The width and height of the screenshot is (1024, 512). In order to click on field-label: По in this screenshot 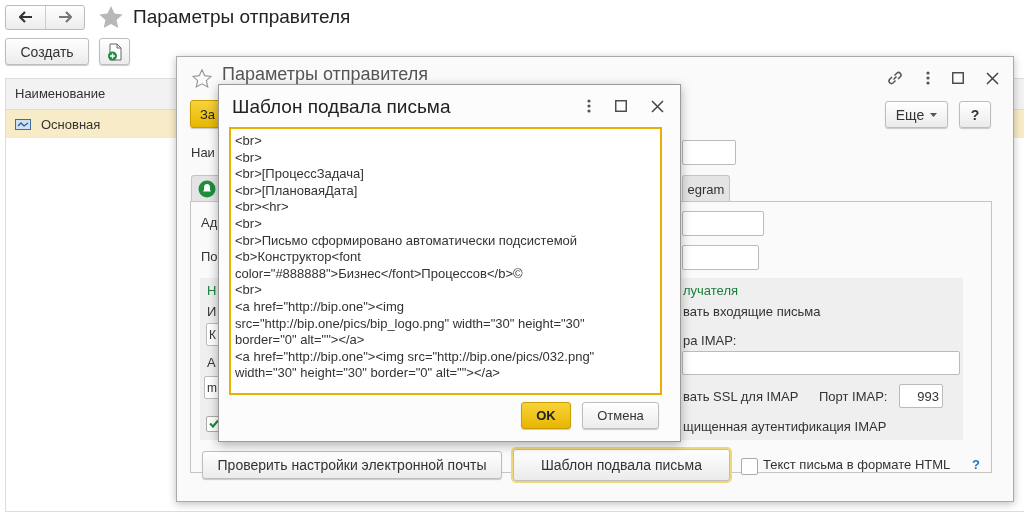, I will do `click(209, 256)`.